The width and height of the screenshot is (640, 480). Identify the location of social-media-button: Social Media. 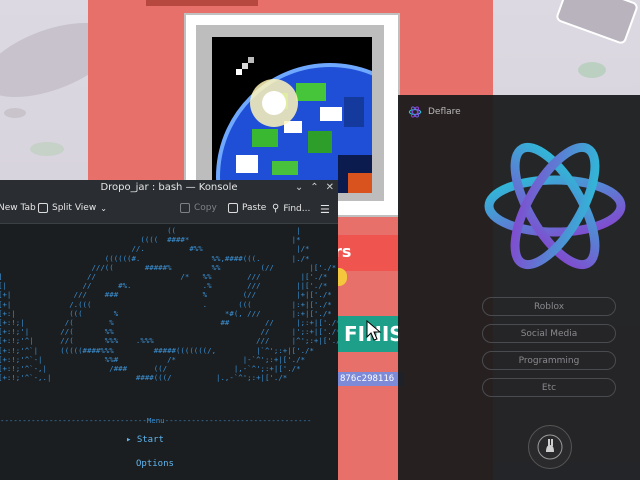
(549, 333).